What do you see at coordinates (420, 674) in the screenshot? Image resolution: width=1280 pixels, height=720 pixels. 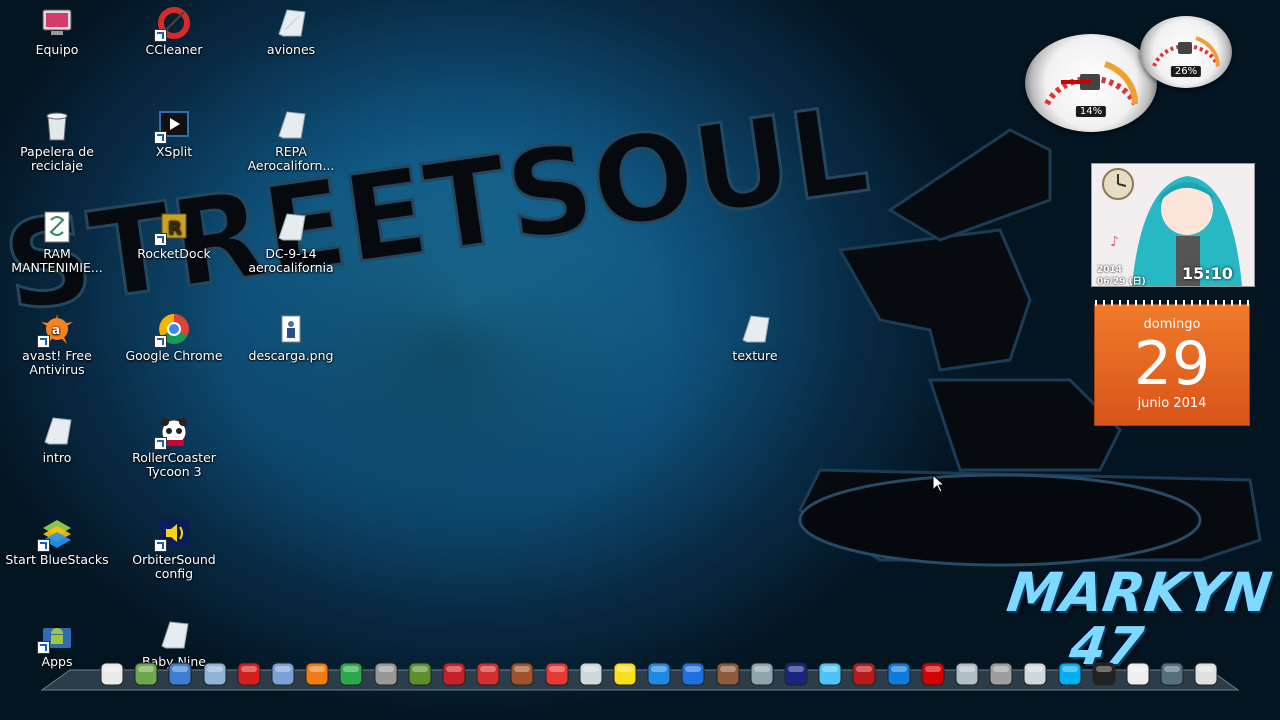 I see `minecraft-icon` at bounding box center [420, 674].